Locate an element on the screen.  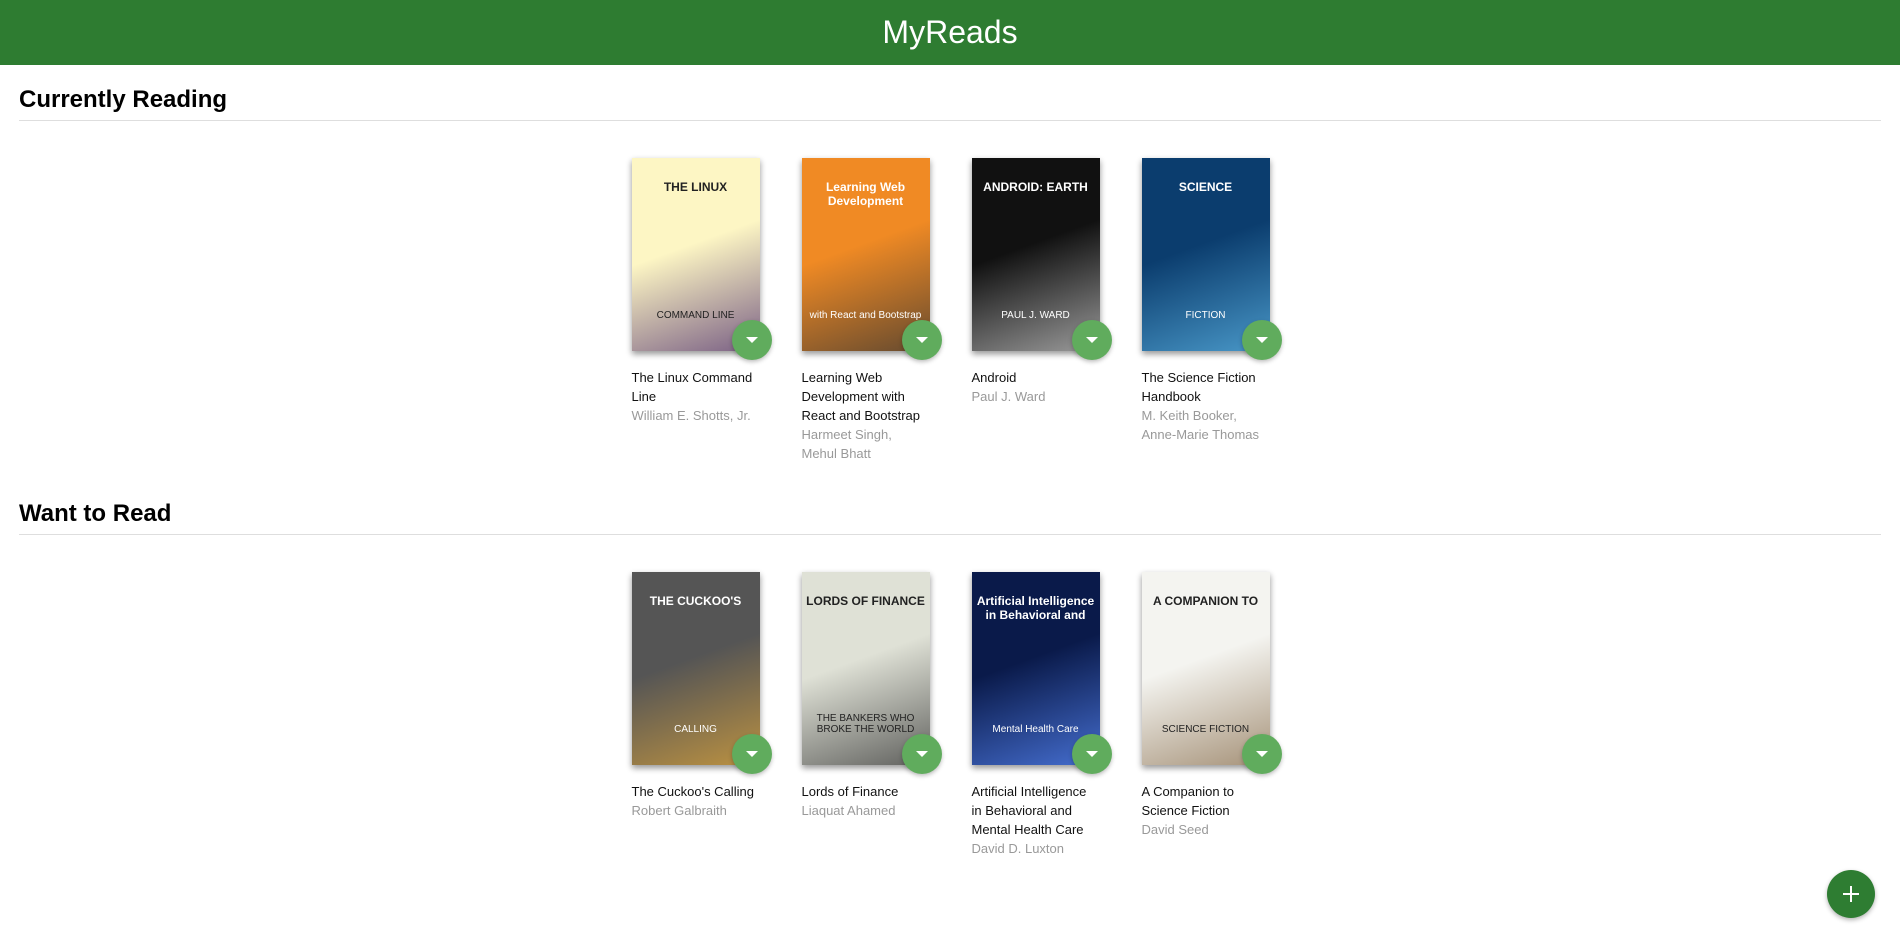
book-authors: M. Keith Booker, Anne-Marie Thomas is located at coordinates (1200, 425).